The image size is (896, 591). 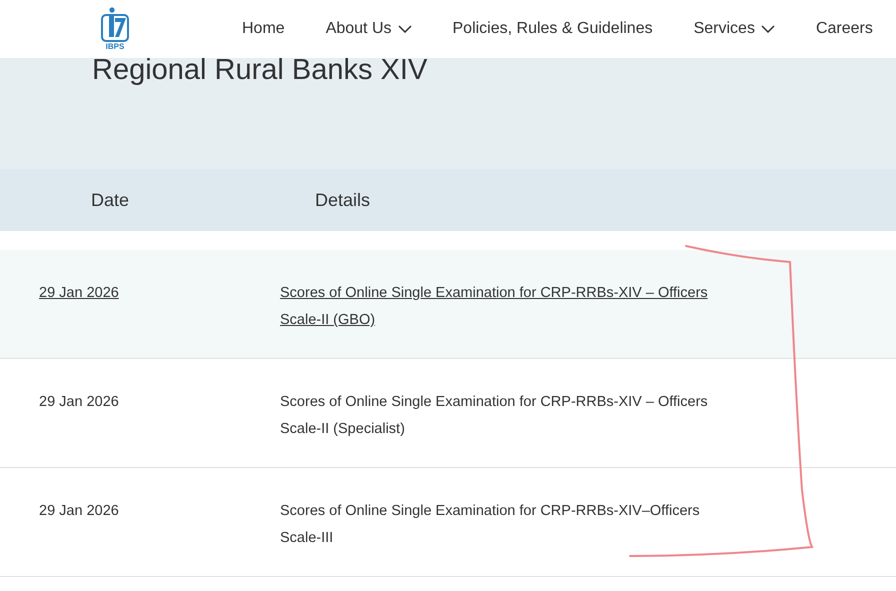 What do you see at coordinates (734, 29) in the screenshot?
I see `nav-link: Services` at bounding box center [734, 29].